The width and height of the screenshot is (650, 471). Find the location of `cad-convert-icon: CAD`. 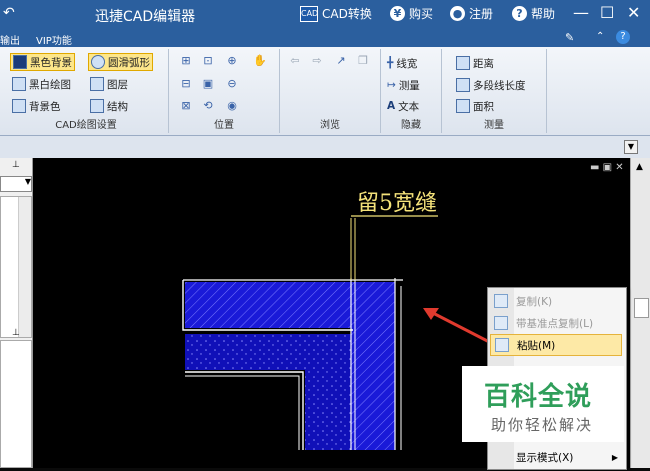

cad-convert-icon: CAD is located at coordinates (309, 13).